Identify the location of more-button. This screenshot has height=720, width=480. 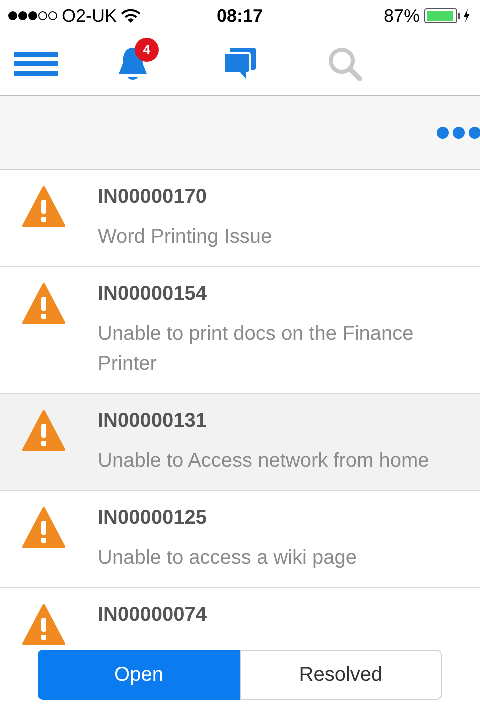
(458, 133).